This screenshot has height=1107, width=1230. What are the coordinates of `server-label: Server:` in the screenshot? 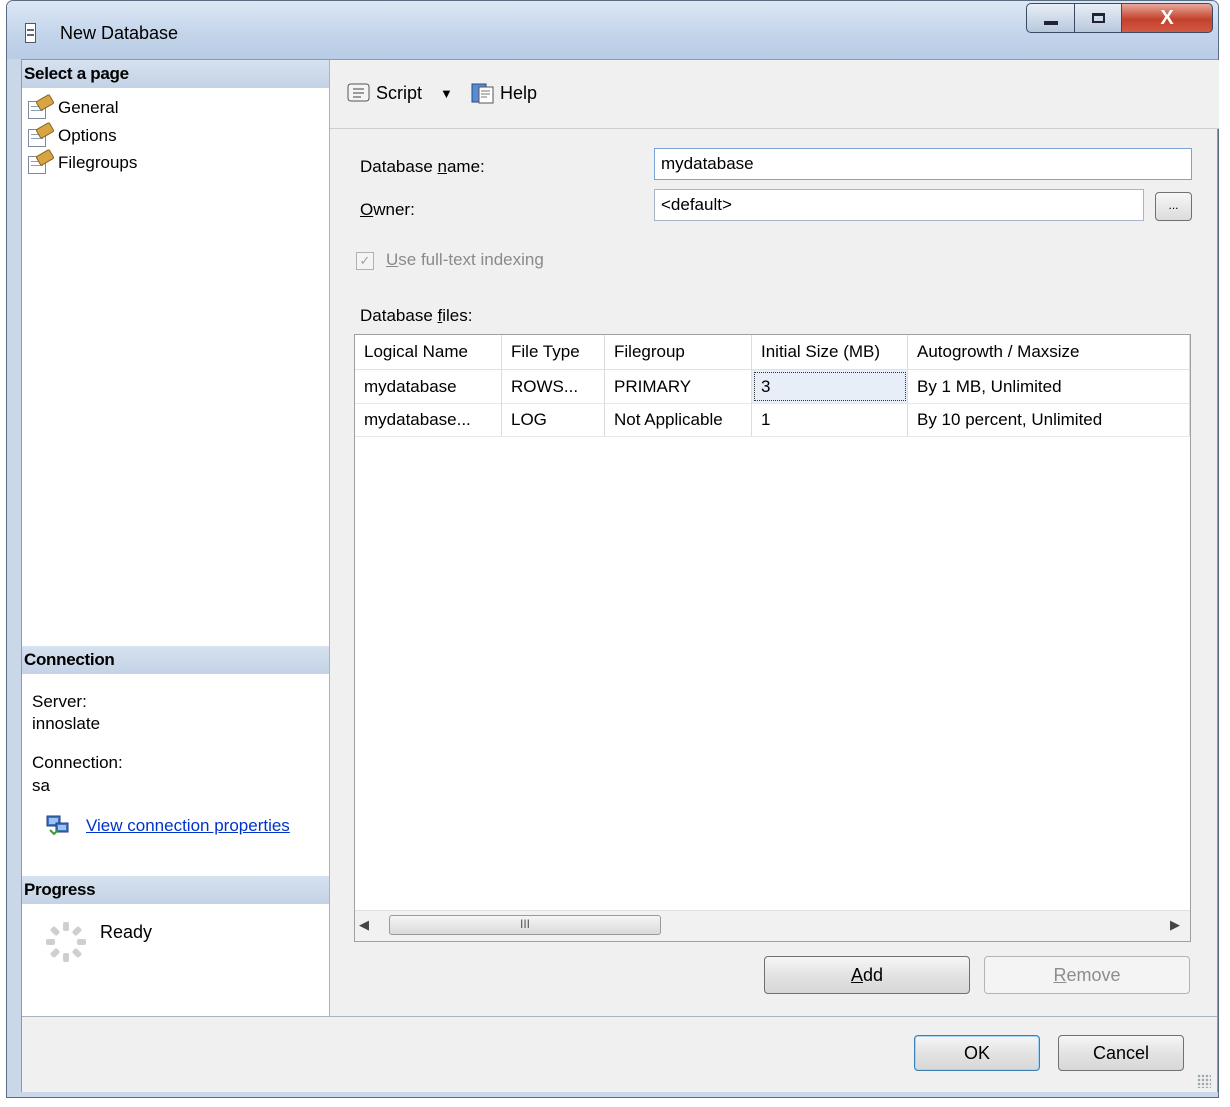 It's located at (59, 701).